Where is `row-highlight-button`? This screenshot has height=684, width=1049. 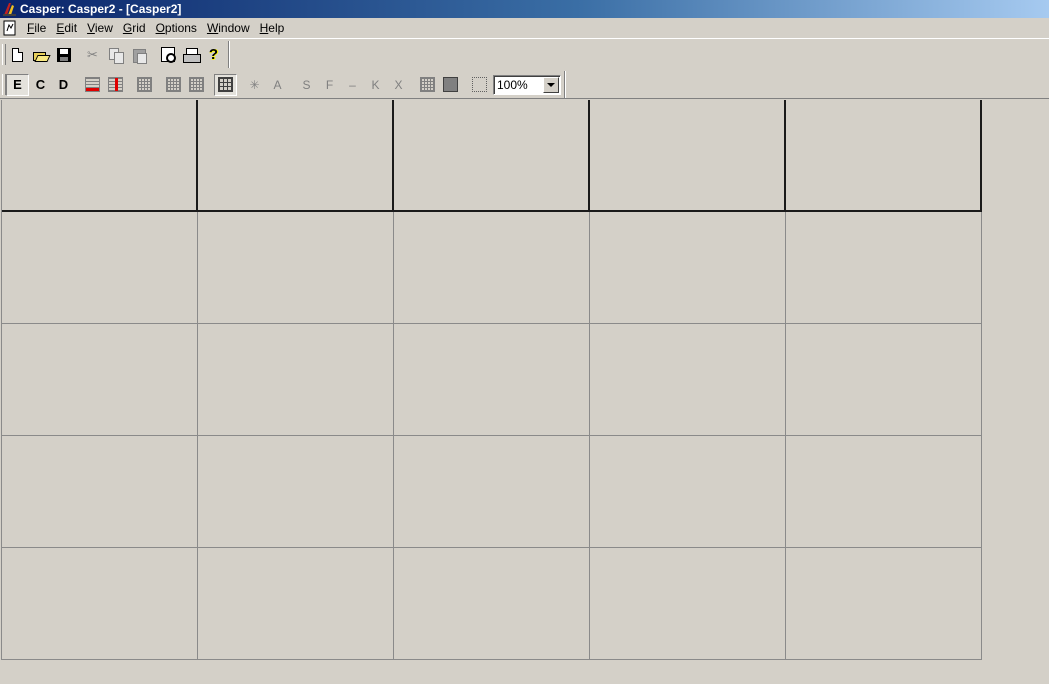 row-highlight-button is located at coordinates (92, 85).